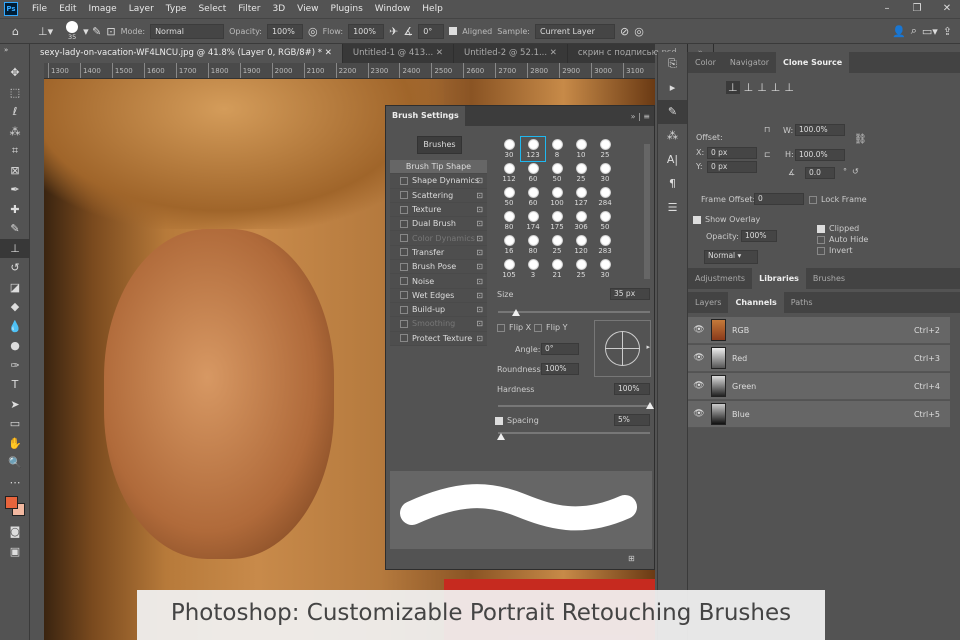 The height and width of the screenshot is (640, 960). What do you see at coordinates (605, 173) in the screenshot?
I see `brush-preset: 30` at bounding box center [605, 173].